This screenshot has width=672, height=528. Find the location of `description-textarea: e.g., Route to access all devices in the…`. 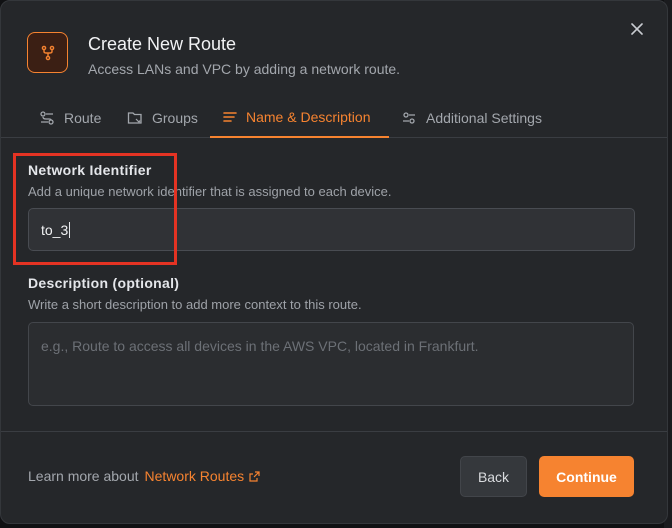

description-textarea: e.g., Route to access all devices in the… is located at coordinates (331, 364).